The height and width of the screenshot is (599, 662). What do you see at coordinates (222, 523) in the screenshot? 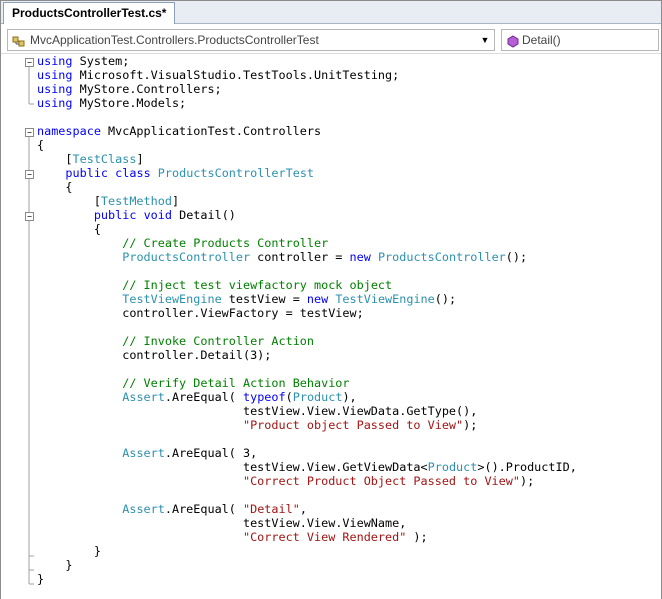
I see `code-text-span: testView.View.ViewName,` at bounding box center [222, 523].